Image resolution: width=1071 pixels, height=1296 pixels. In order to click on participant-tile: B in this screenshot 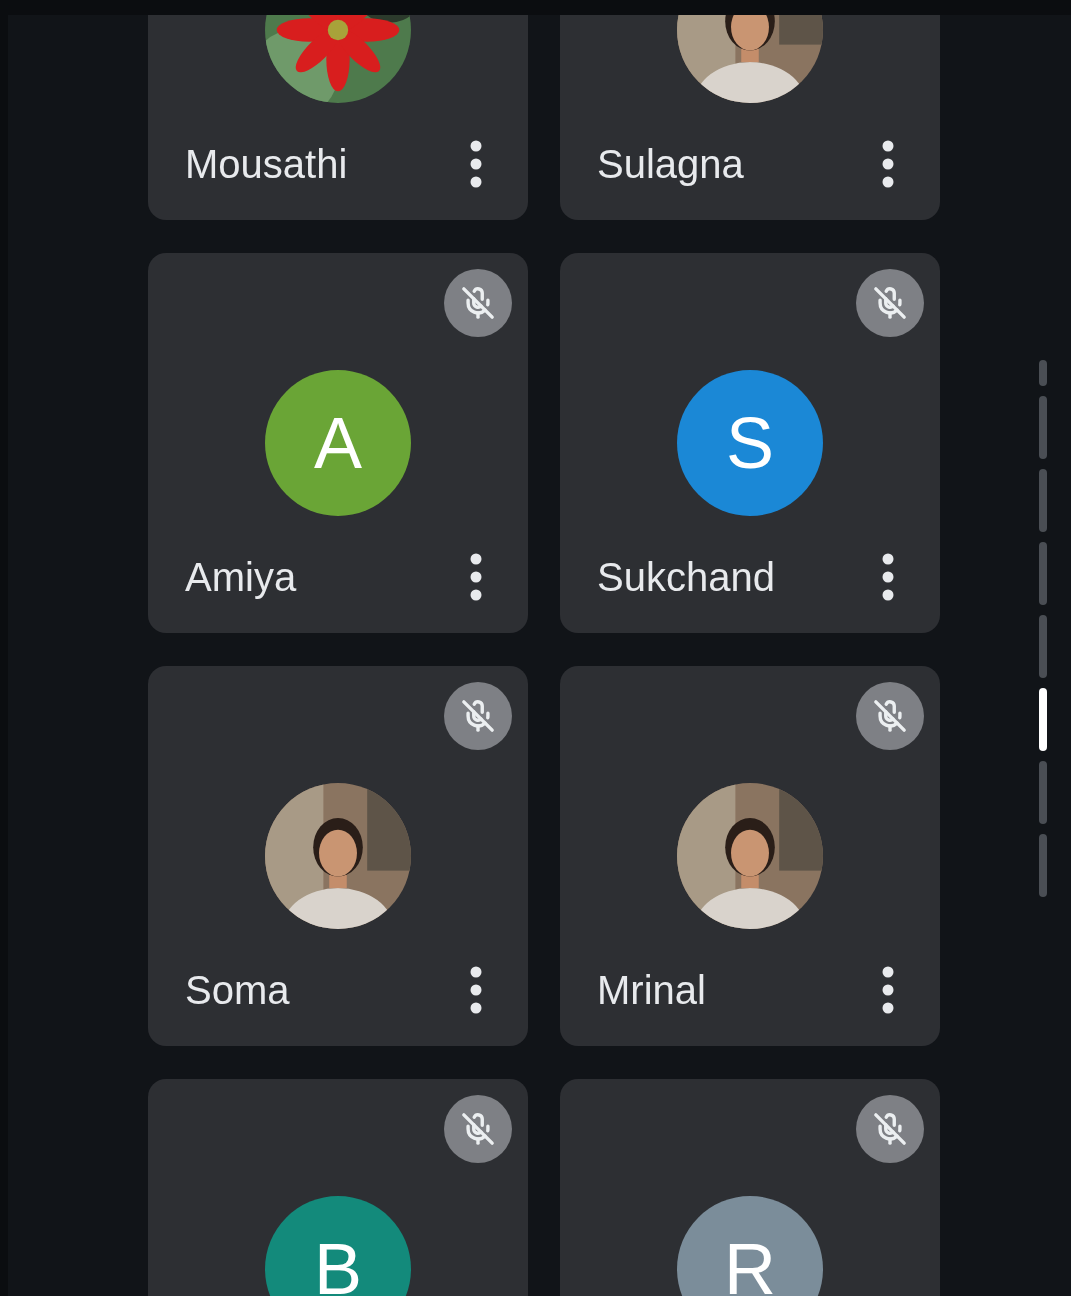, I will do `click(338, 1187)`.